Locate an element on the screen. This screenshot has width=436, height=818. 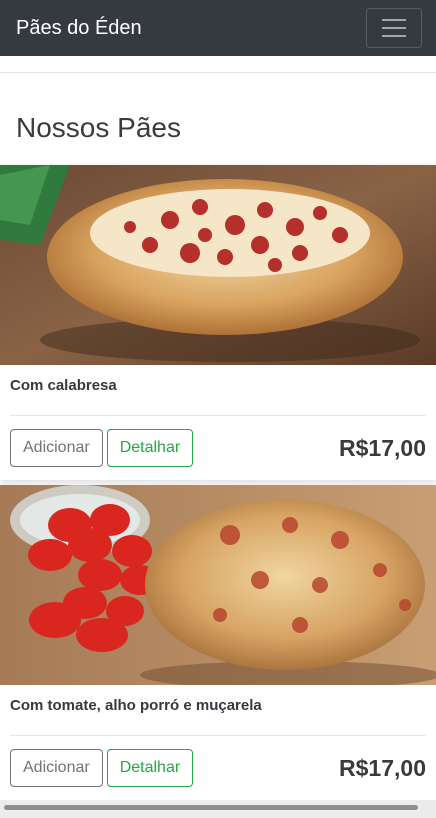
horizontal-scrollbar is located at coordinates (211, 807).